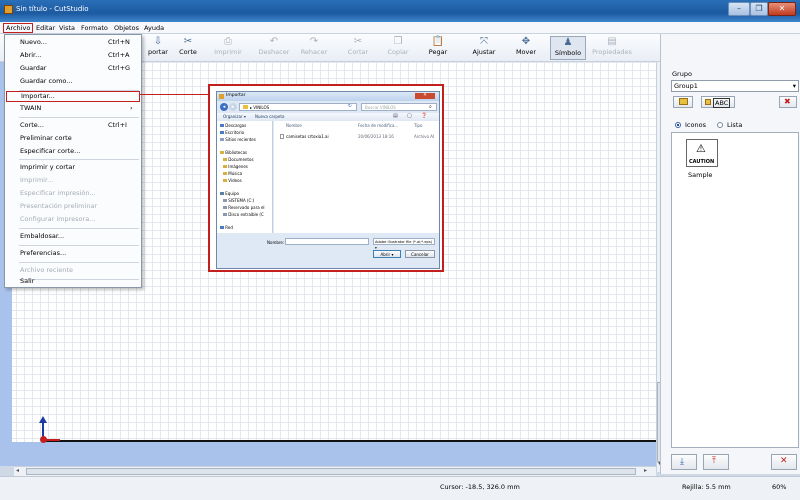  I want to click on address-bar: ▸ VINILOS ↻, so click(298, 107).